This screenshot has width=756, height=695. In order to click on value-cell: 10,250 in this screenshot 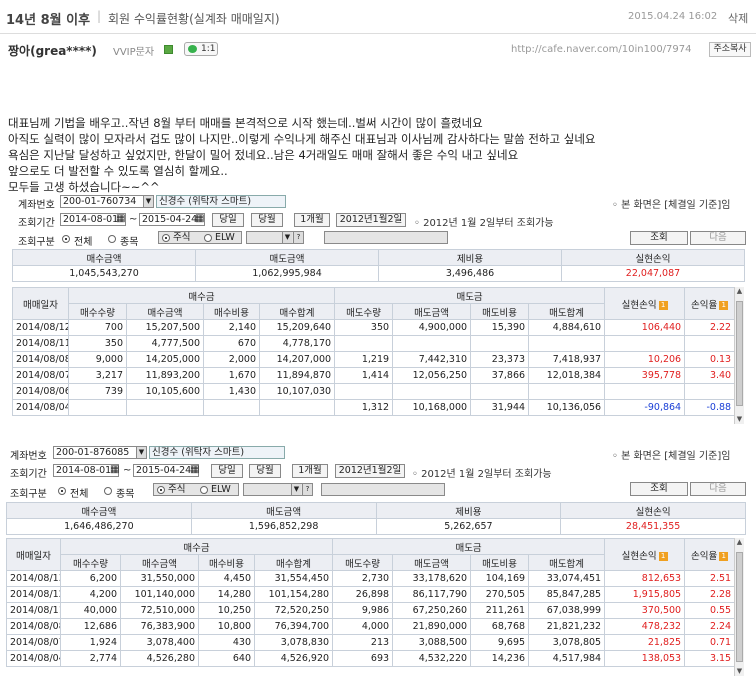, I will do `click(226, 610)`.